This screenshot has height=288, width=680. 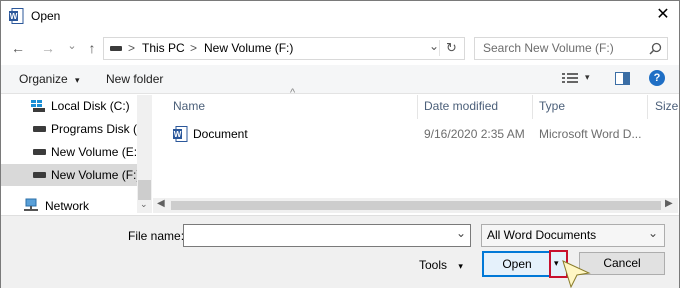 What do you see at coordinates (542, 235) in the screenshot?
I see `file-type-filter-value: All Word Documents` at bounding box center [542, 235].